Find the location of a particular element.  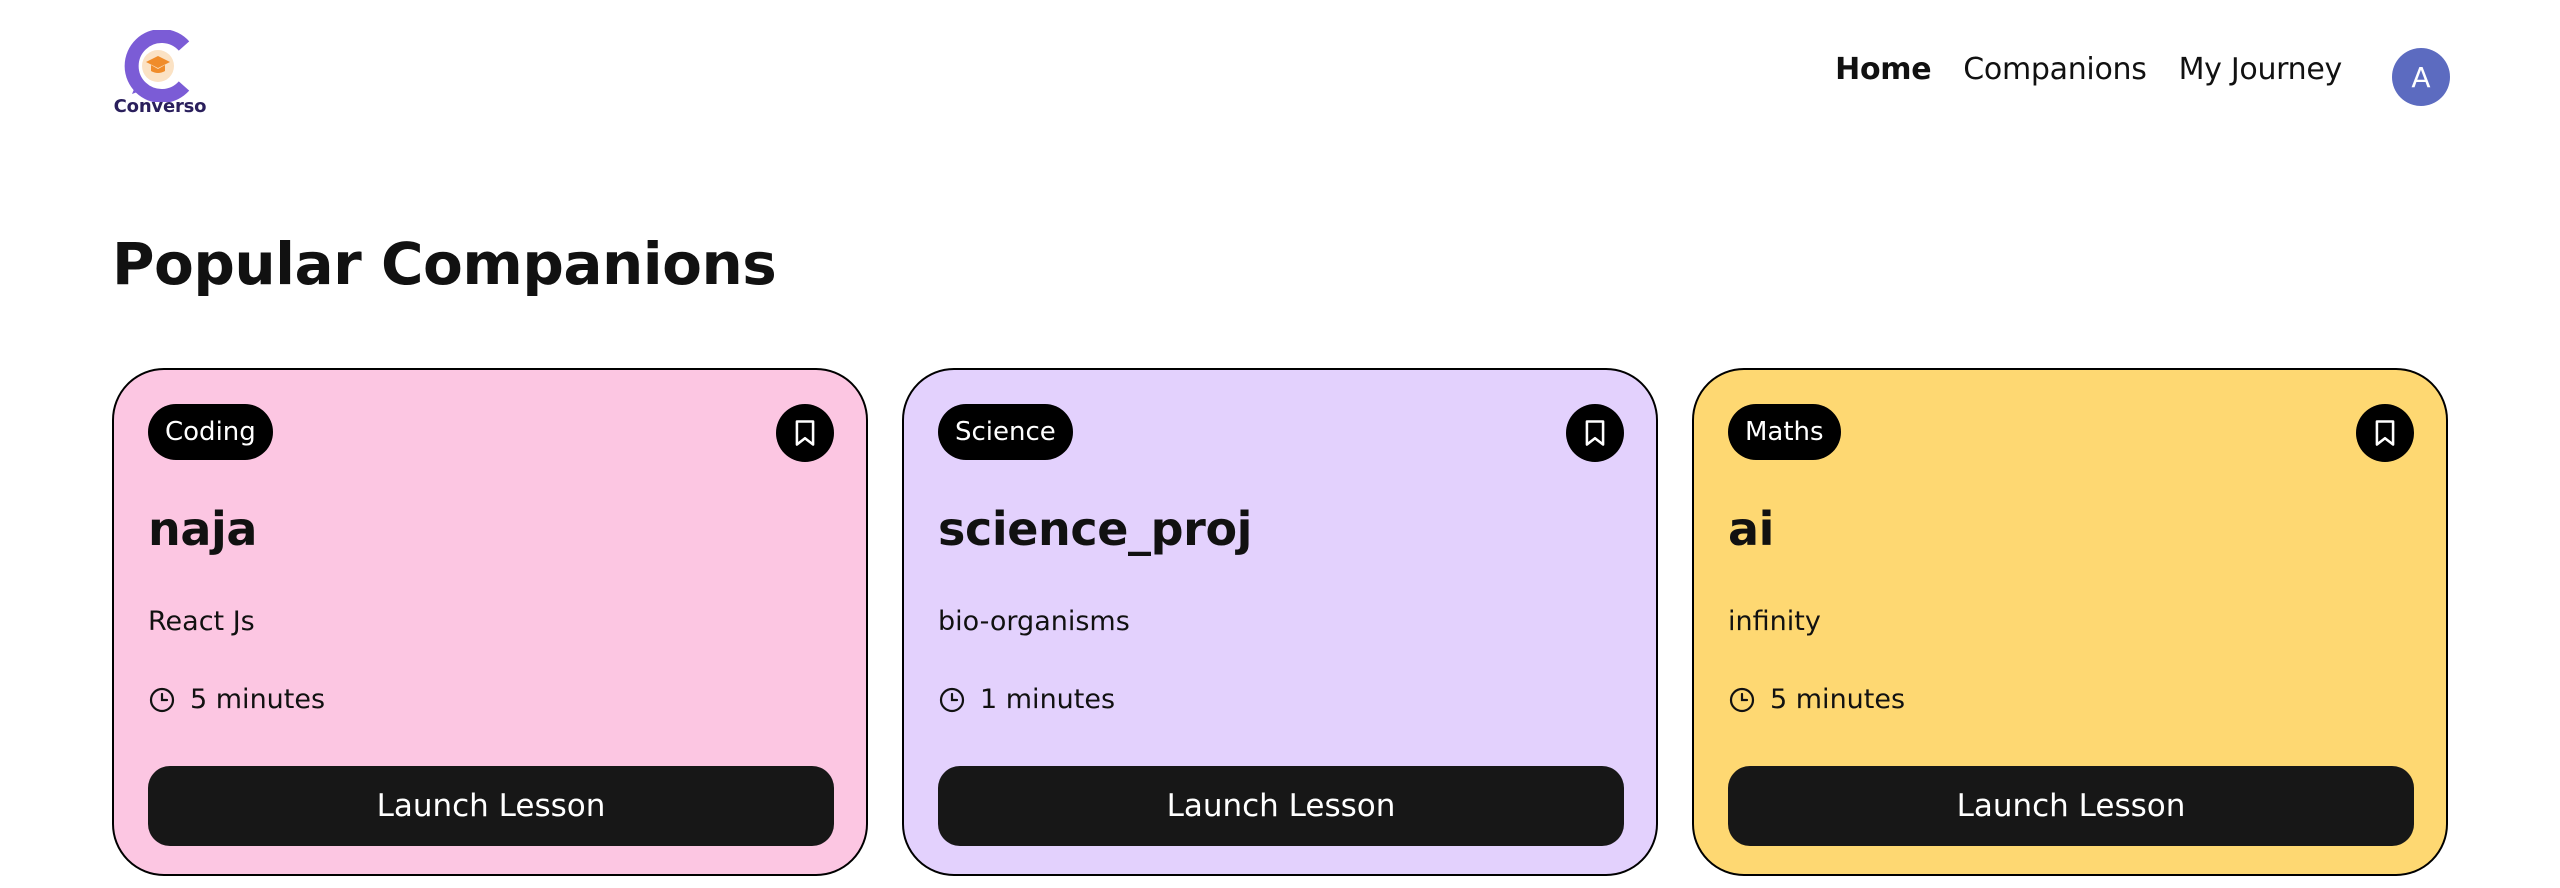

duration-row: 1 minutes is located at coordinates (1026, 699).